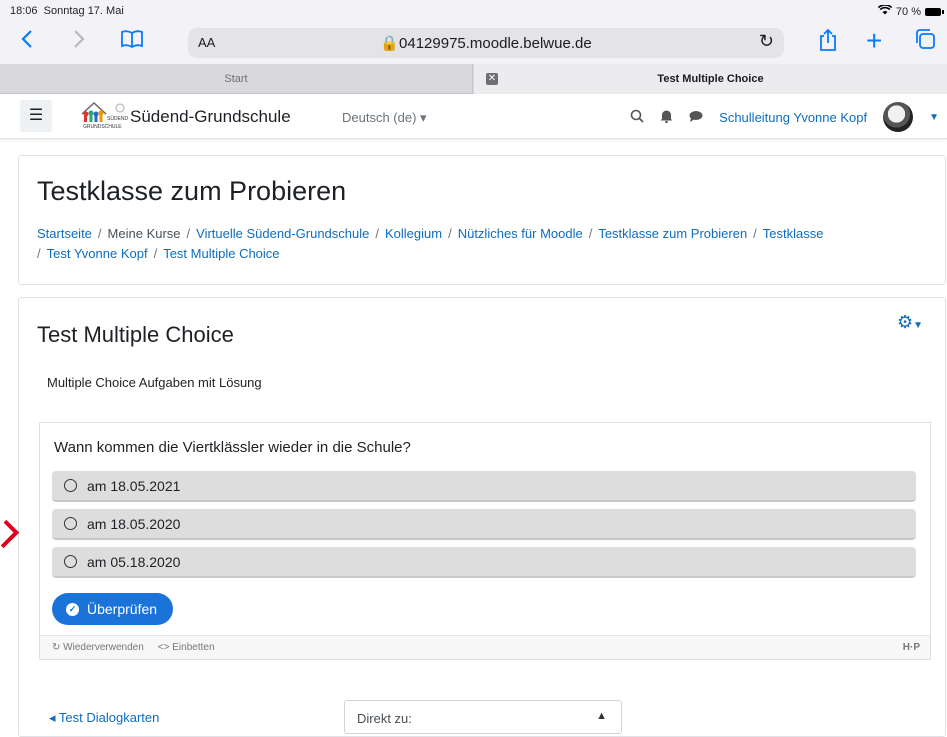  Describe the element at coordinates (898, 117) in the screenshot. I see `avatar` at that location.